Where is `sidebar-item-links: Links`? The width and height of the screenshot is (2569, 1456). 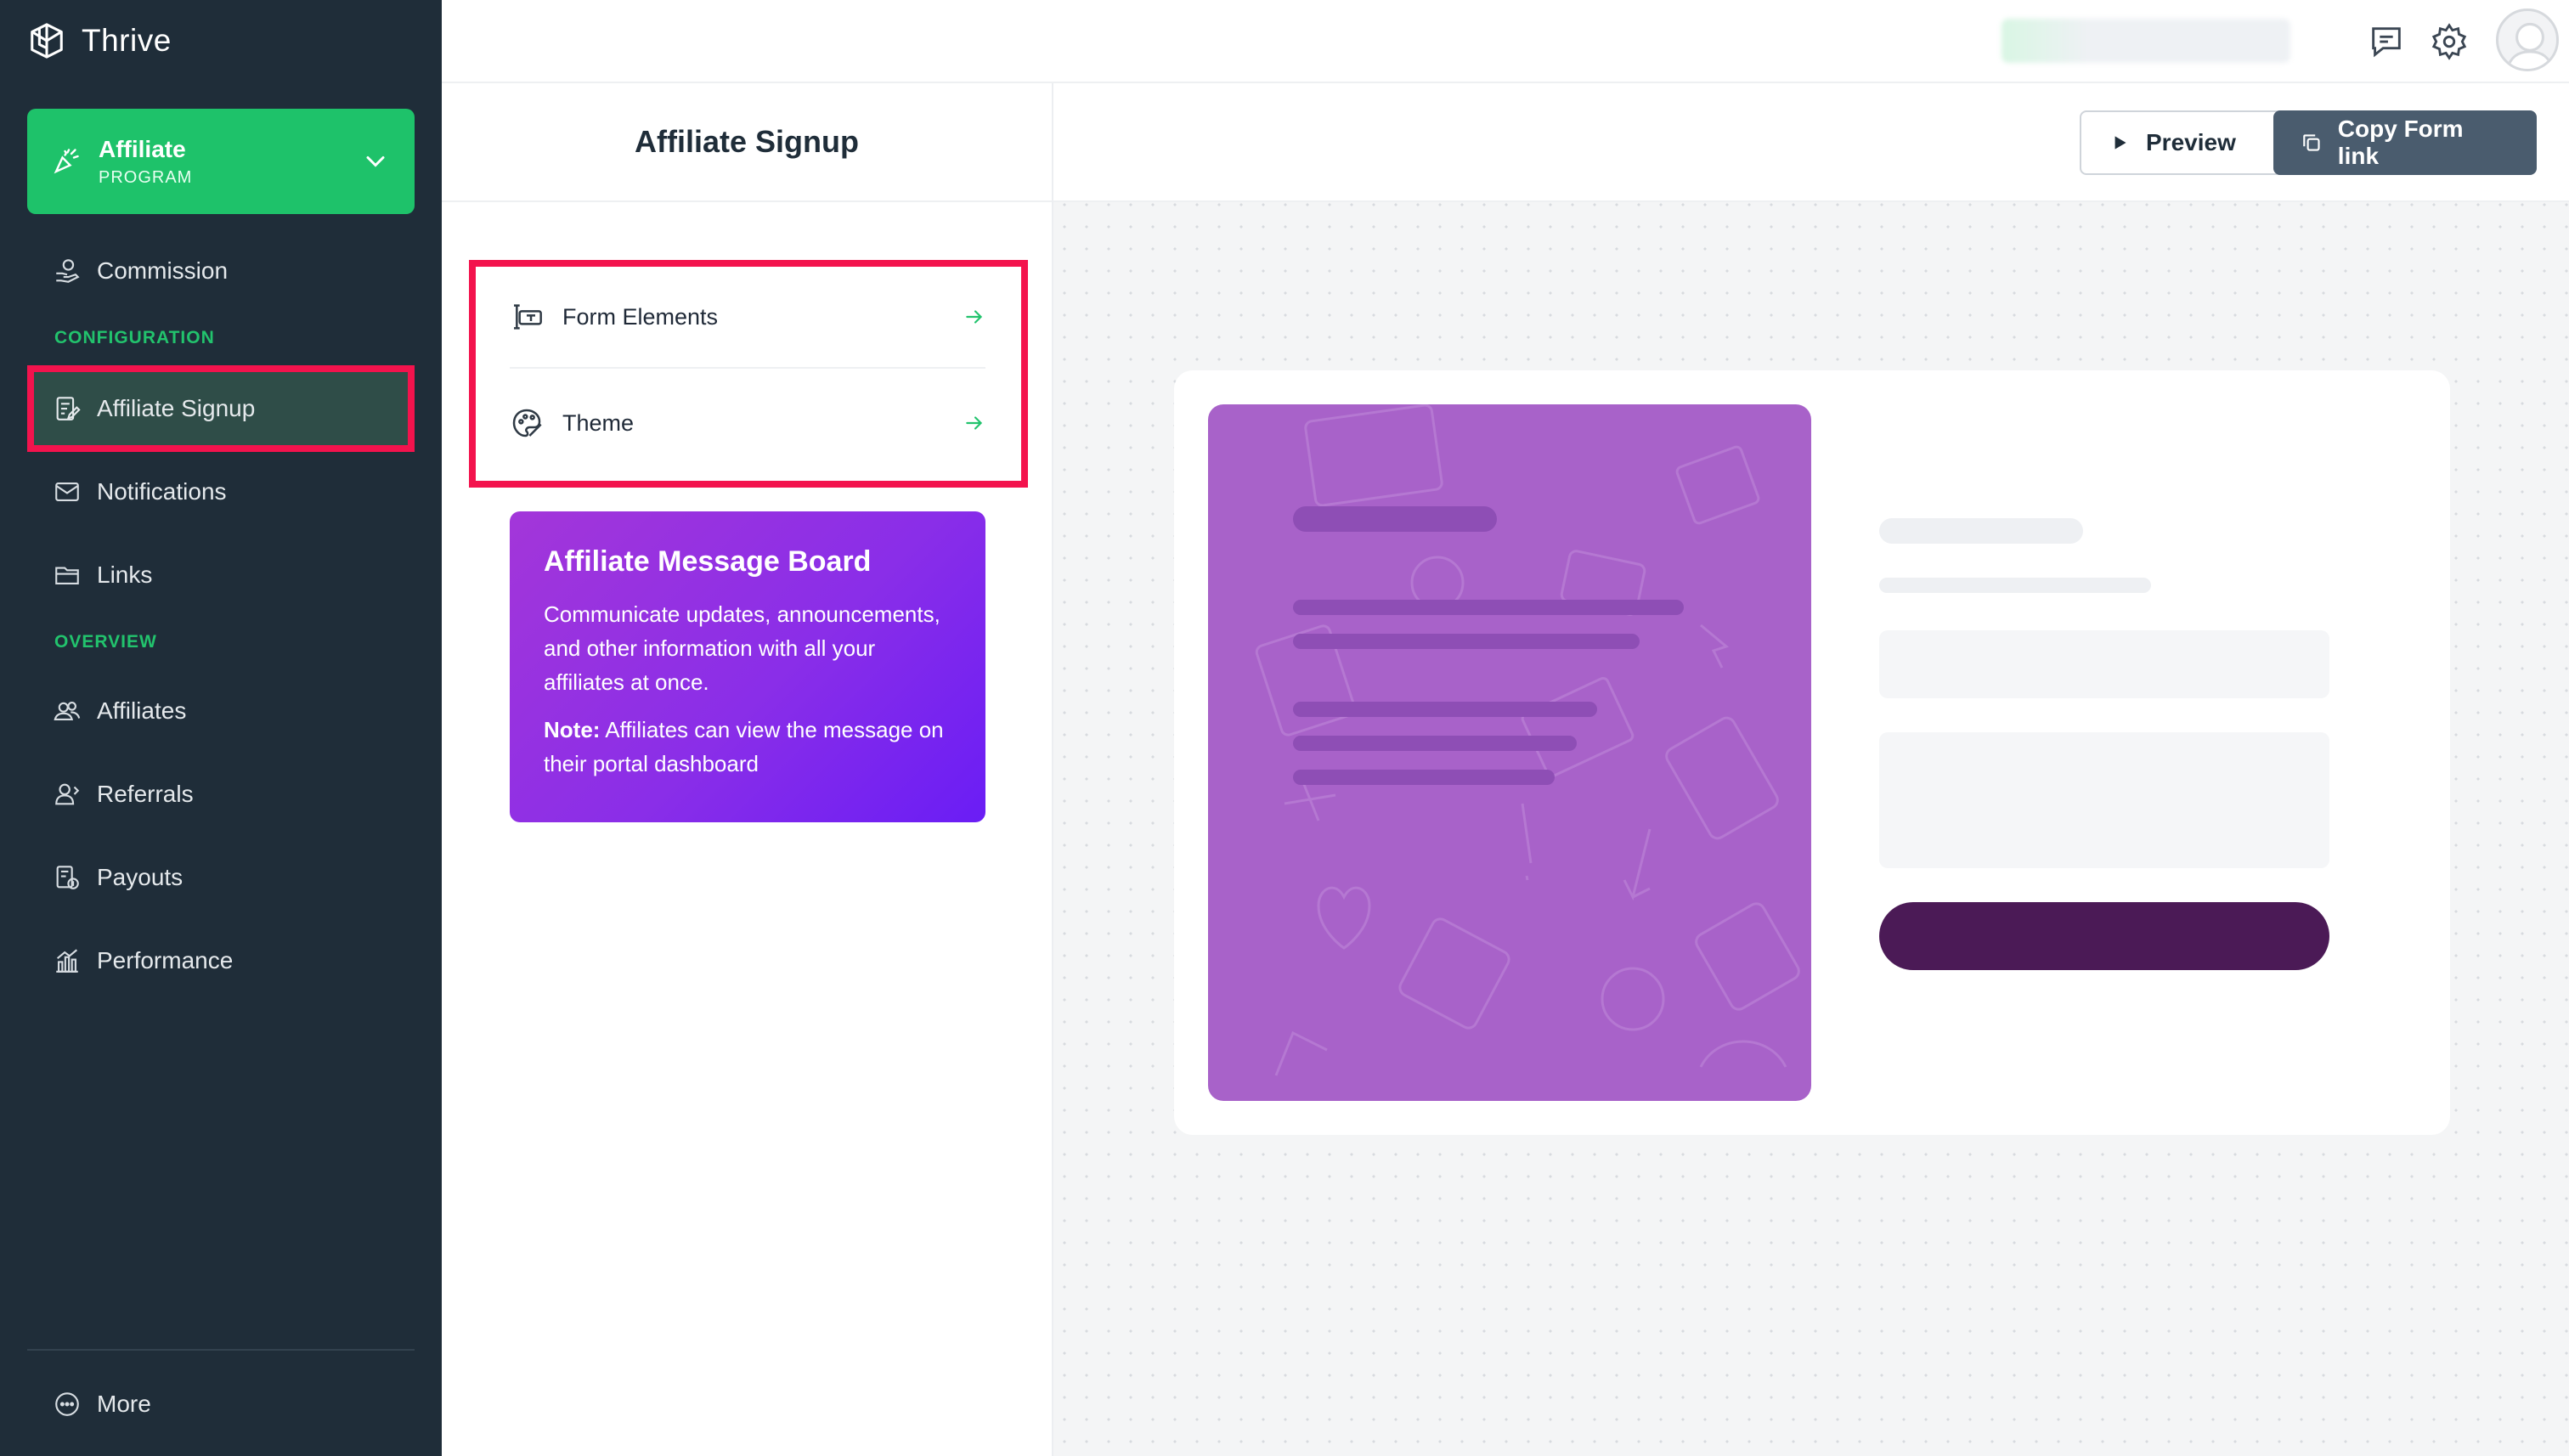
sidebar-item-links: Links is located at coordinates (221, 575).